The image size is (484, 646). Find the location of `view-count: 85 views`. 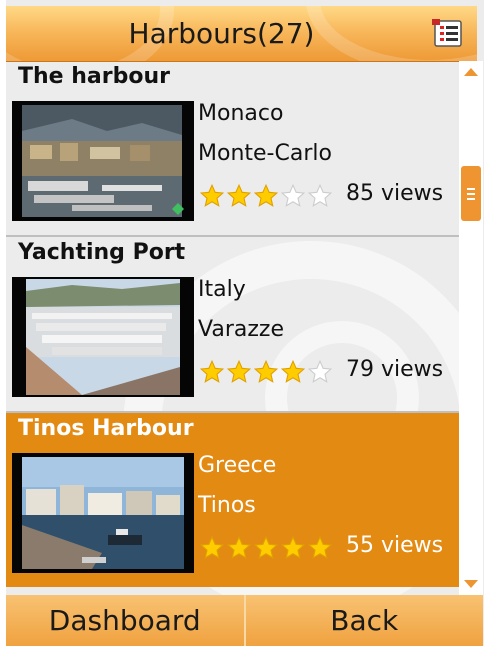

view-count: 85 views is located at coordinates (395, 193).